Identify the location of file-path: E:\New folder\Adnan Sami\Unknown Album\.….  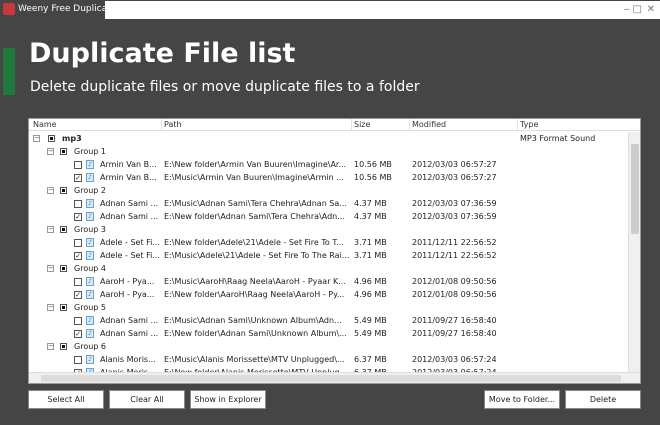
(255, 333).